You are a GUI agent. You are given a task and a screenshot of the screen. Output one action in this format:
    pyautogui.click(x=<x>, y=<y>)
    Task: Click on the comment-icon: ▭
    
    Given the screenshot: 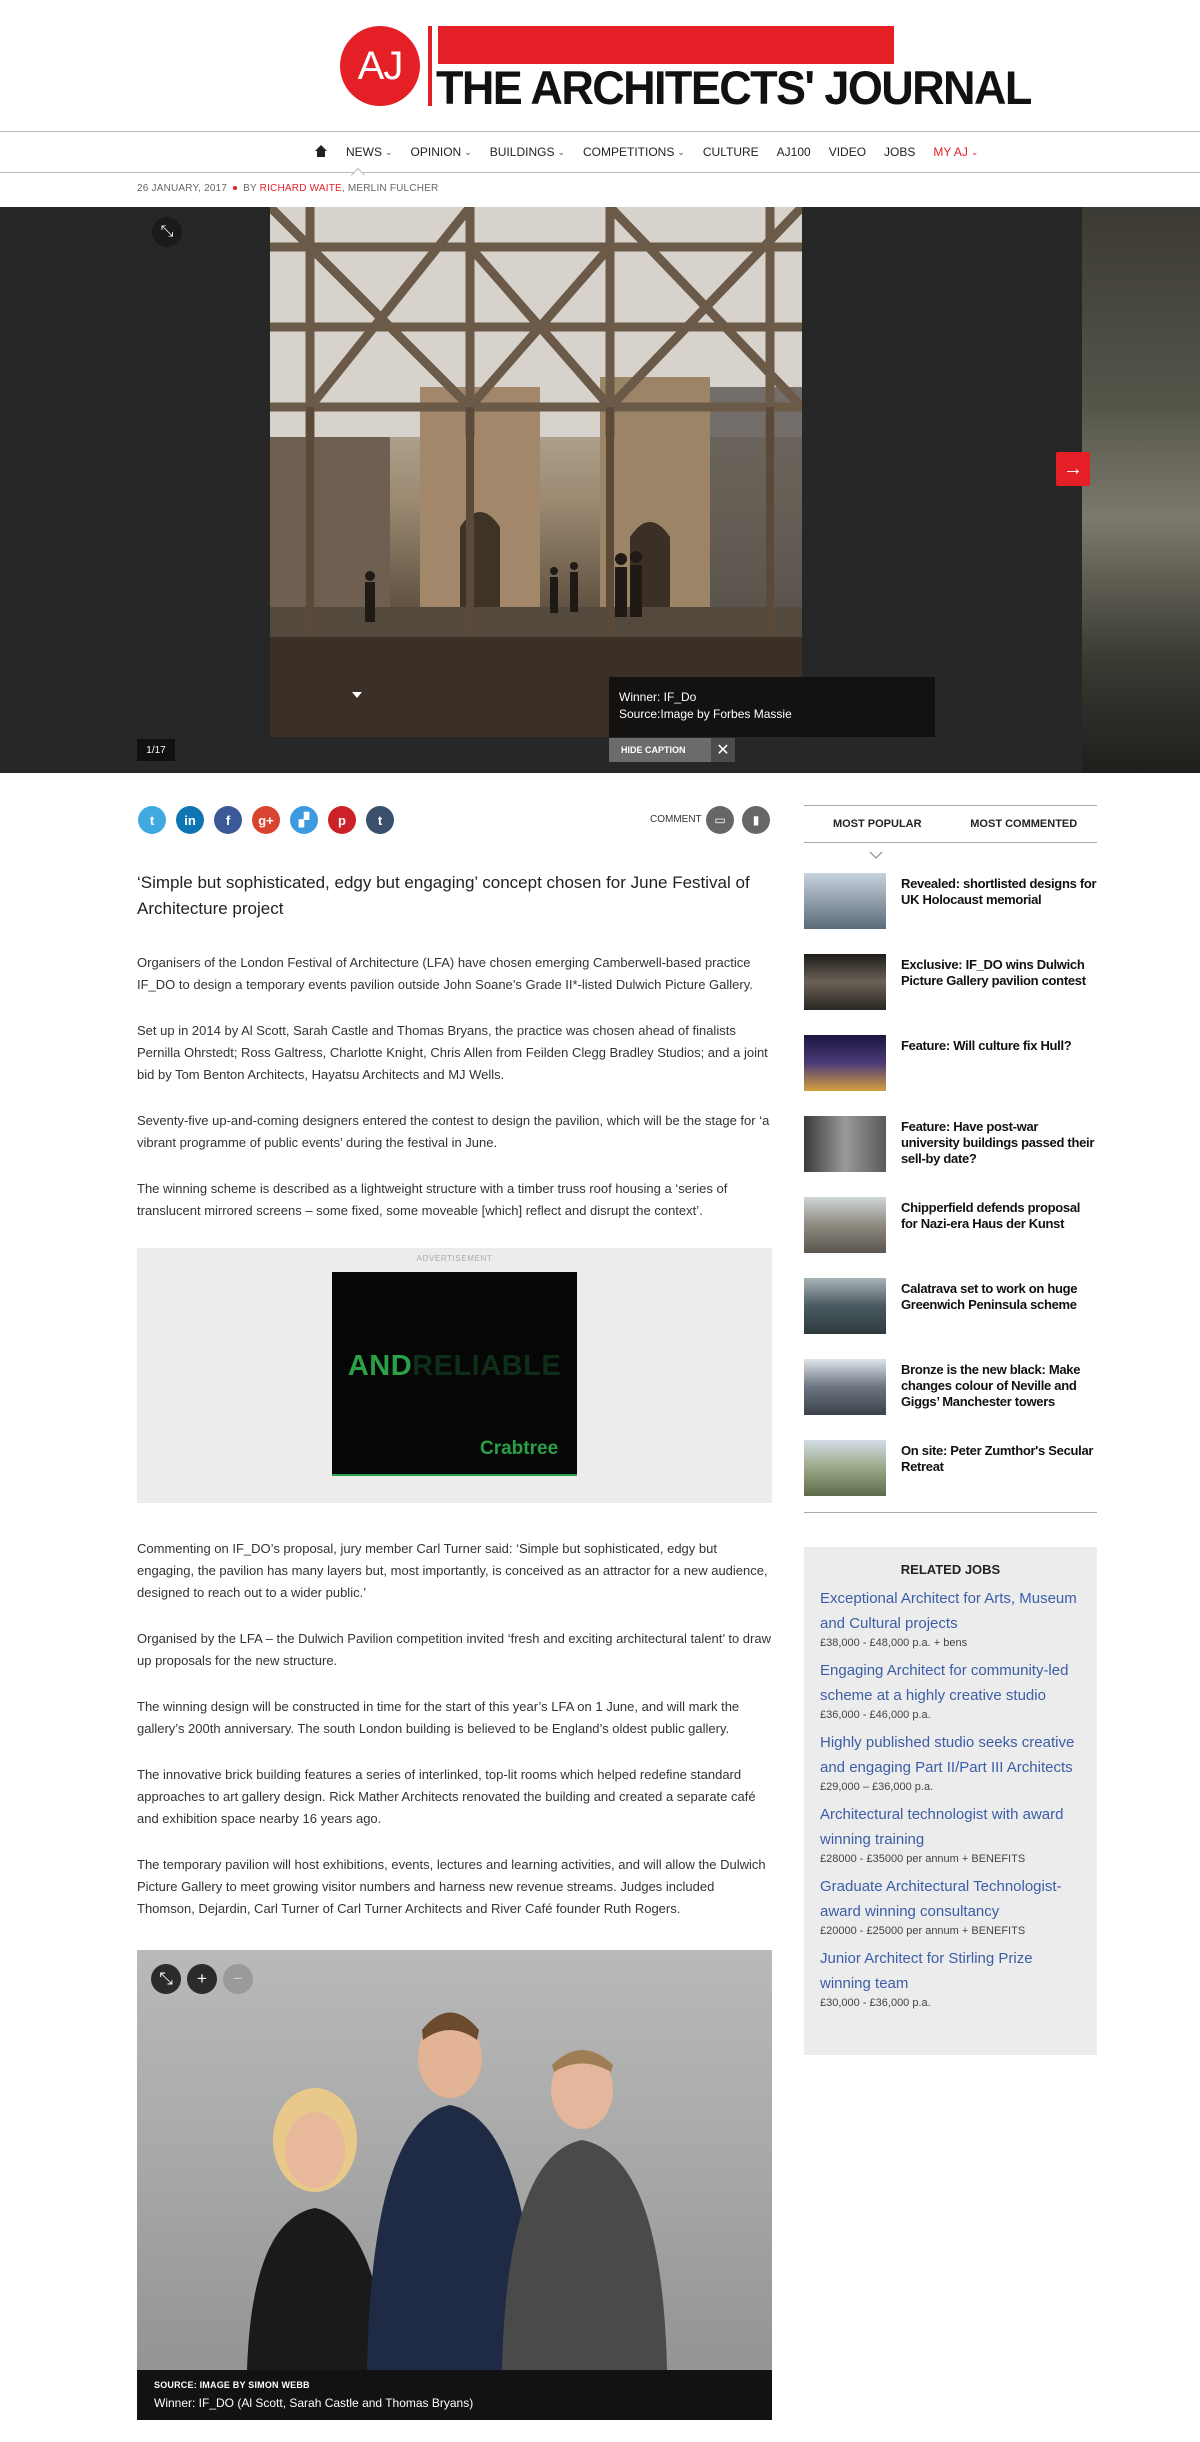 What is the action you would take?
    pyautogui.click(x=720, y=820)
    